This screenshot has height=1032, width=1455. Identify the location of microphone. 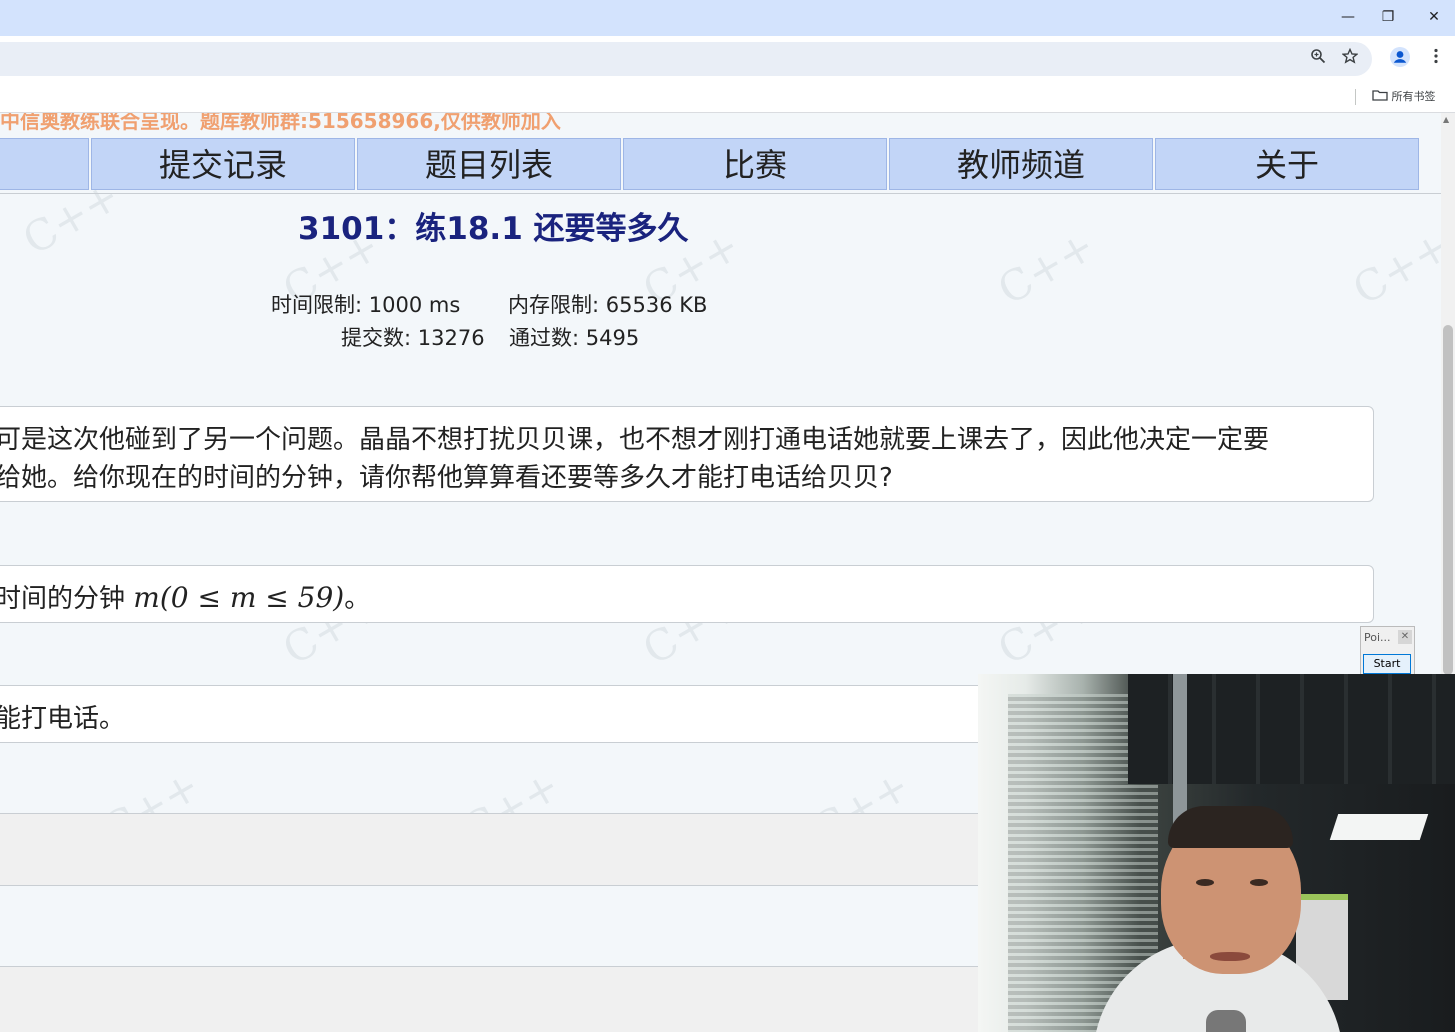
(1226, 1021).